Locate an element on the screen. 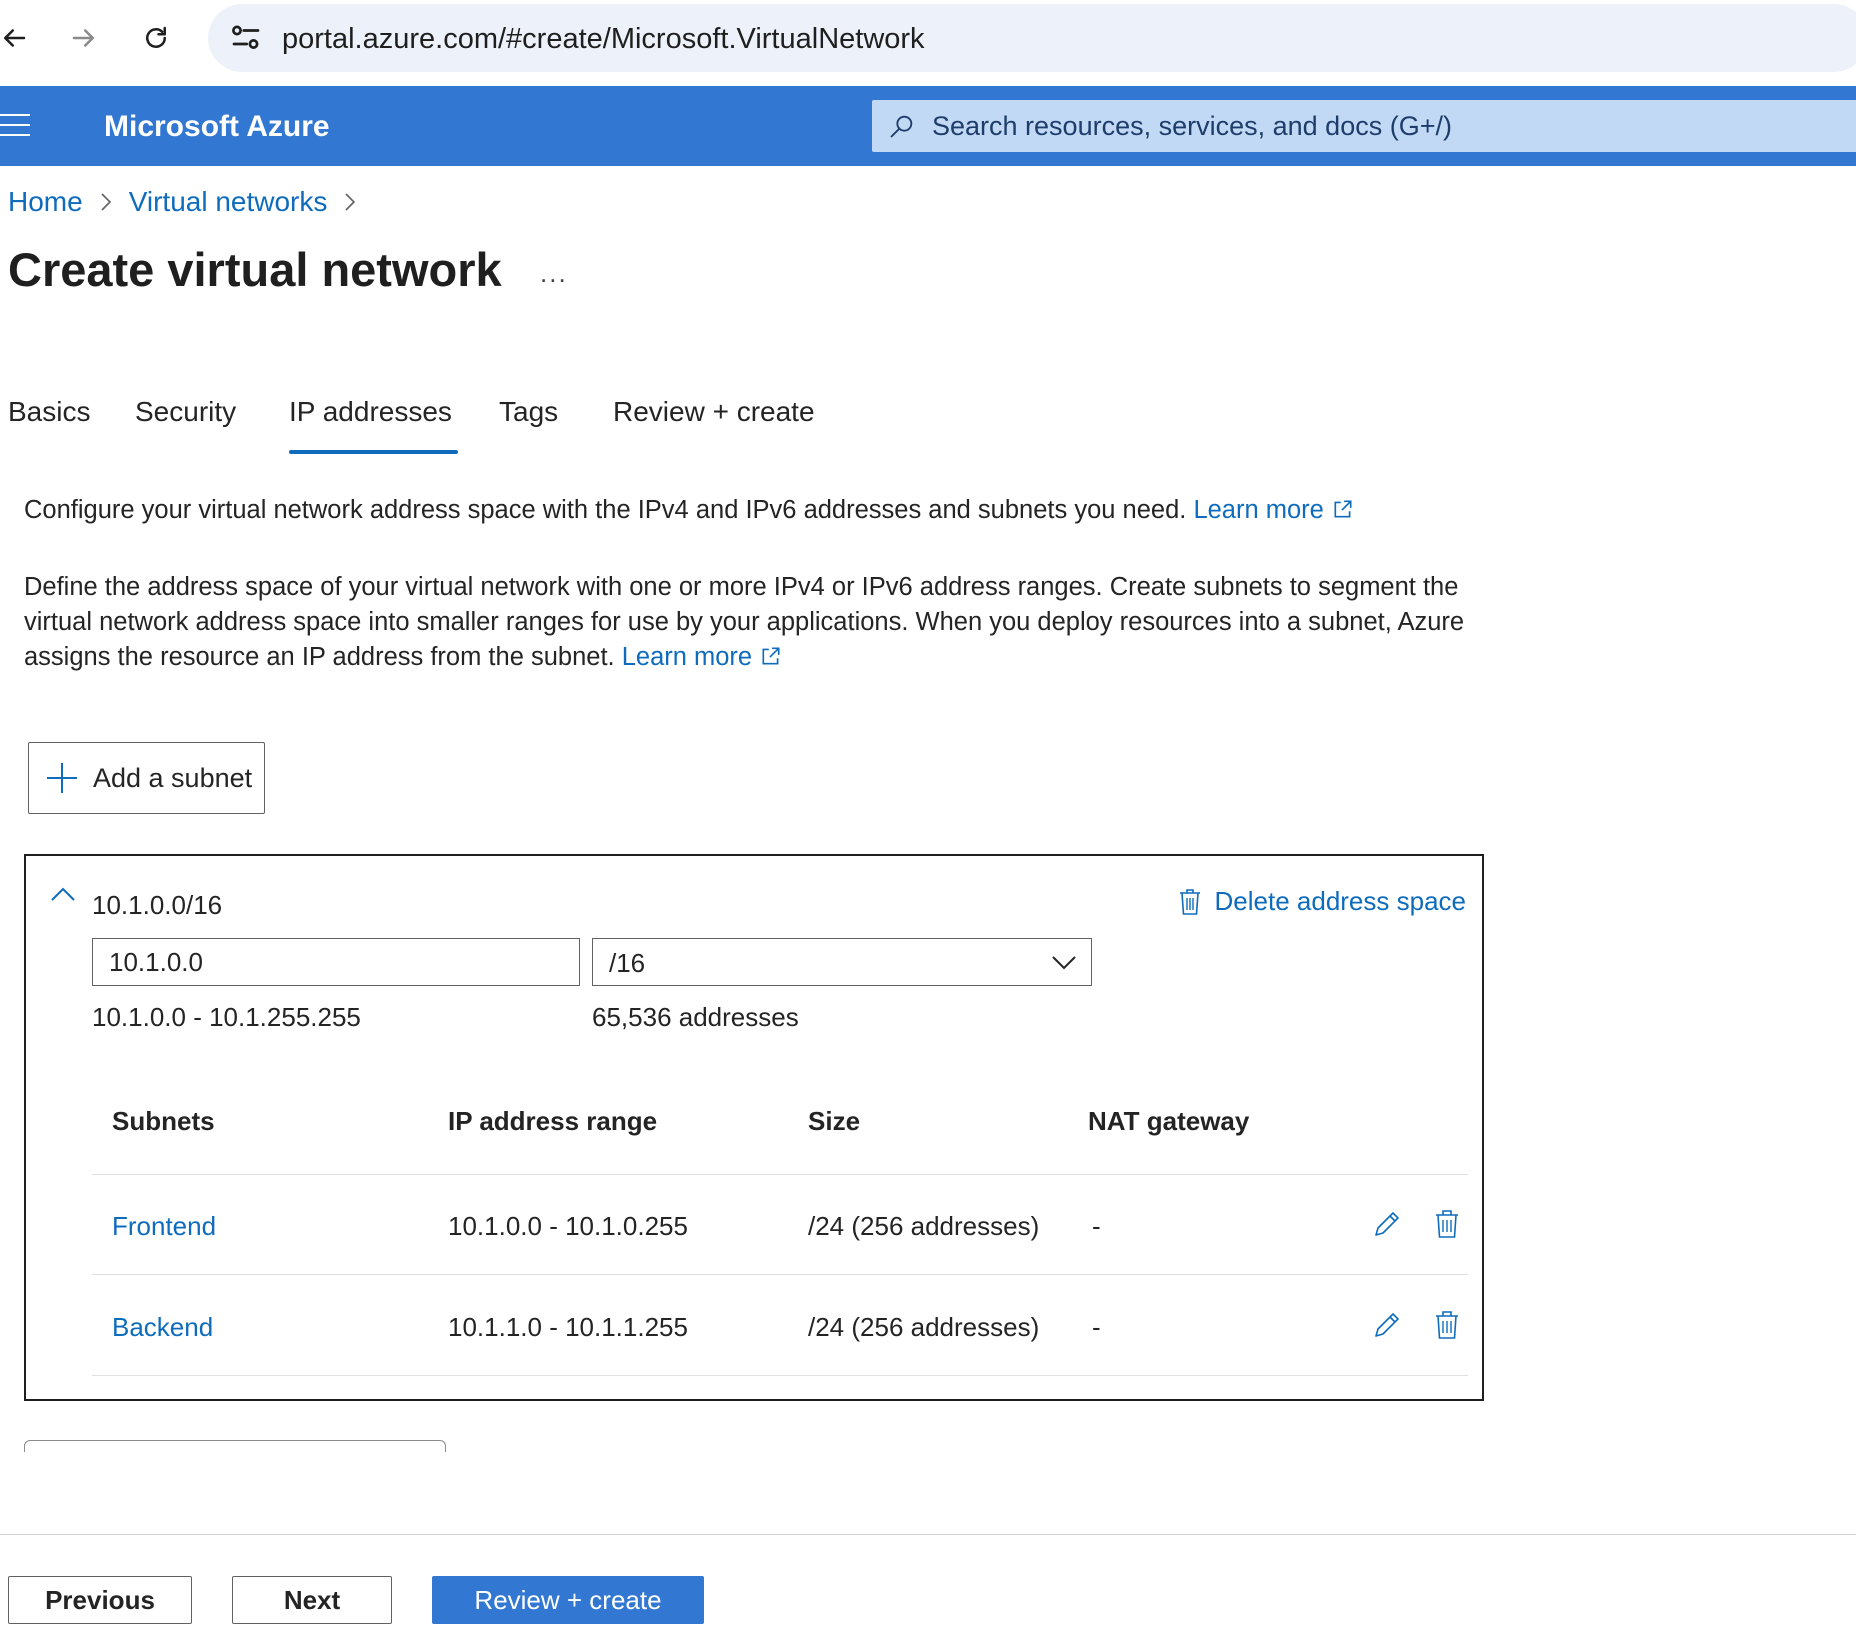 The height and width of the screenshot is (1642, 1856). breadcrumb-home: Home is located at coordinates (45, 202).